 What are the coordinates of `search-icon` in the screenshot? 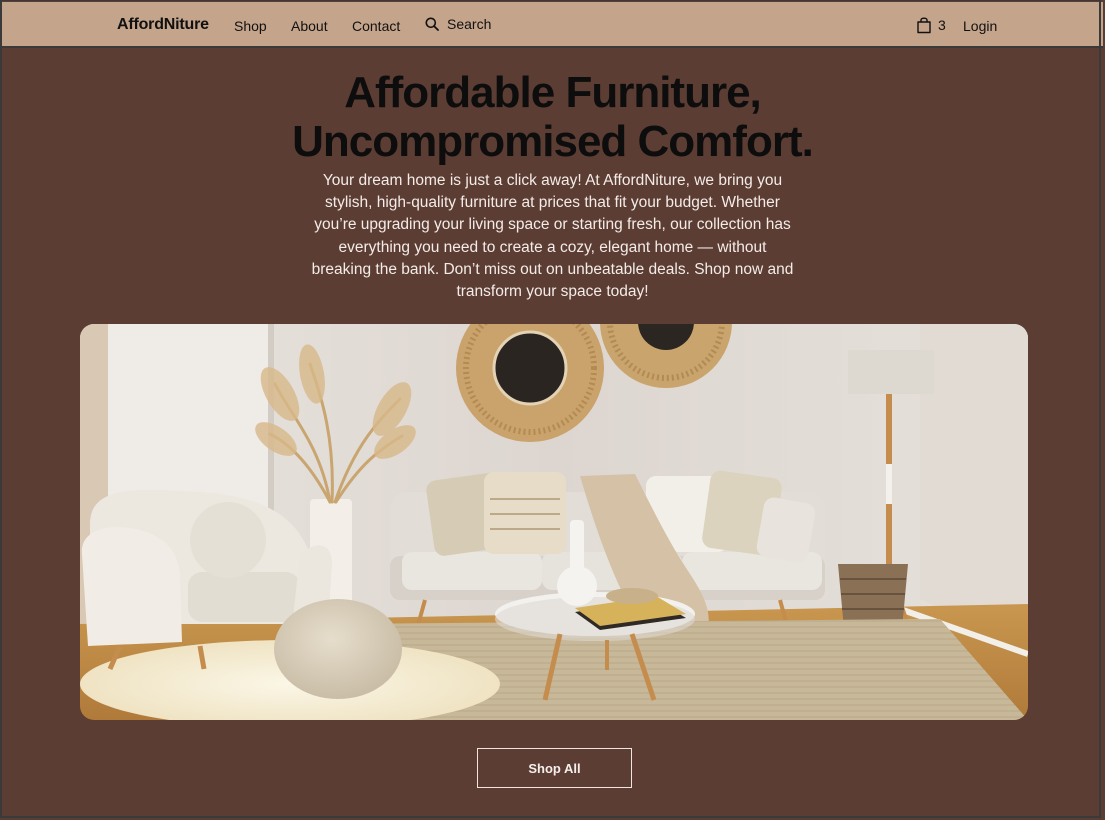 It's located at (432, 24).